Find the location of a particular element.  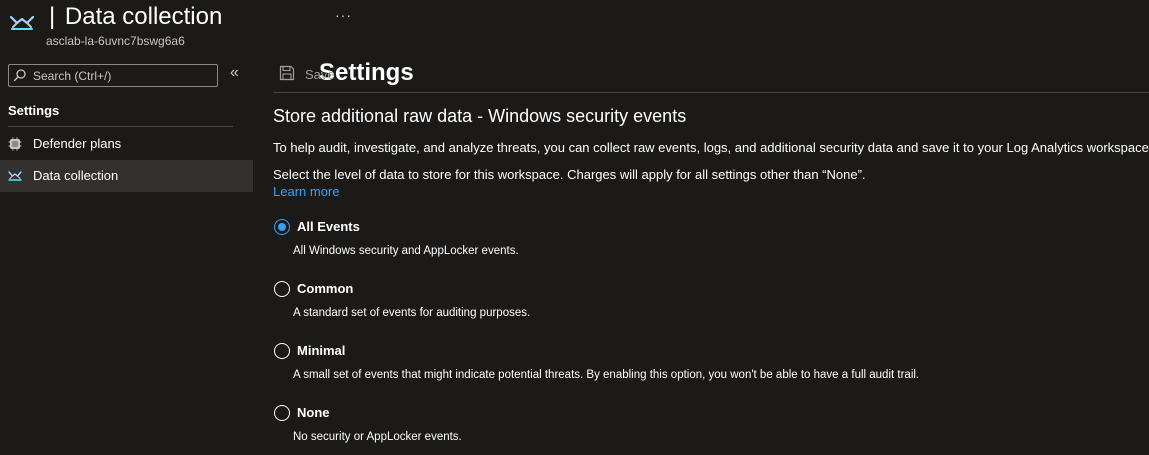

page-title-section: Data collection is located at coordinates (143, 16).